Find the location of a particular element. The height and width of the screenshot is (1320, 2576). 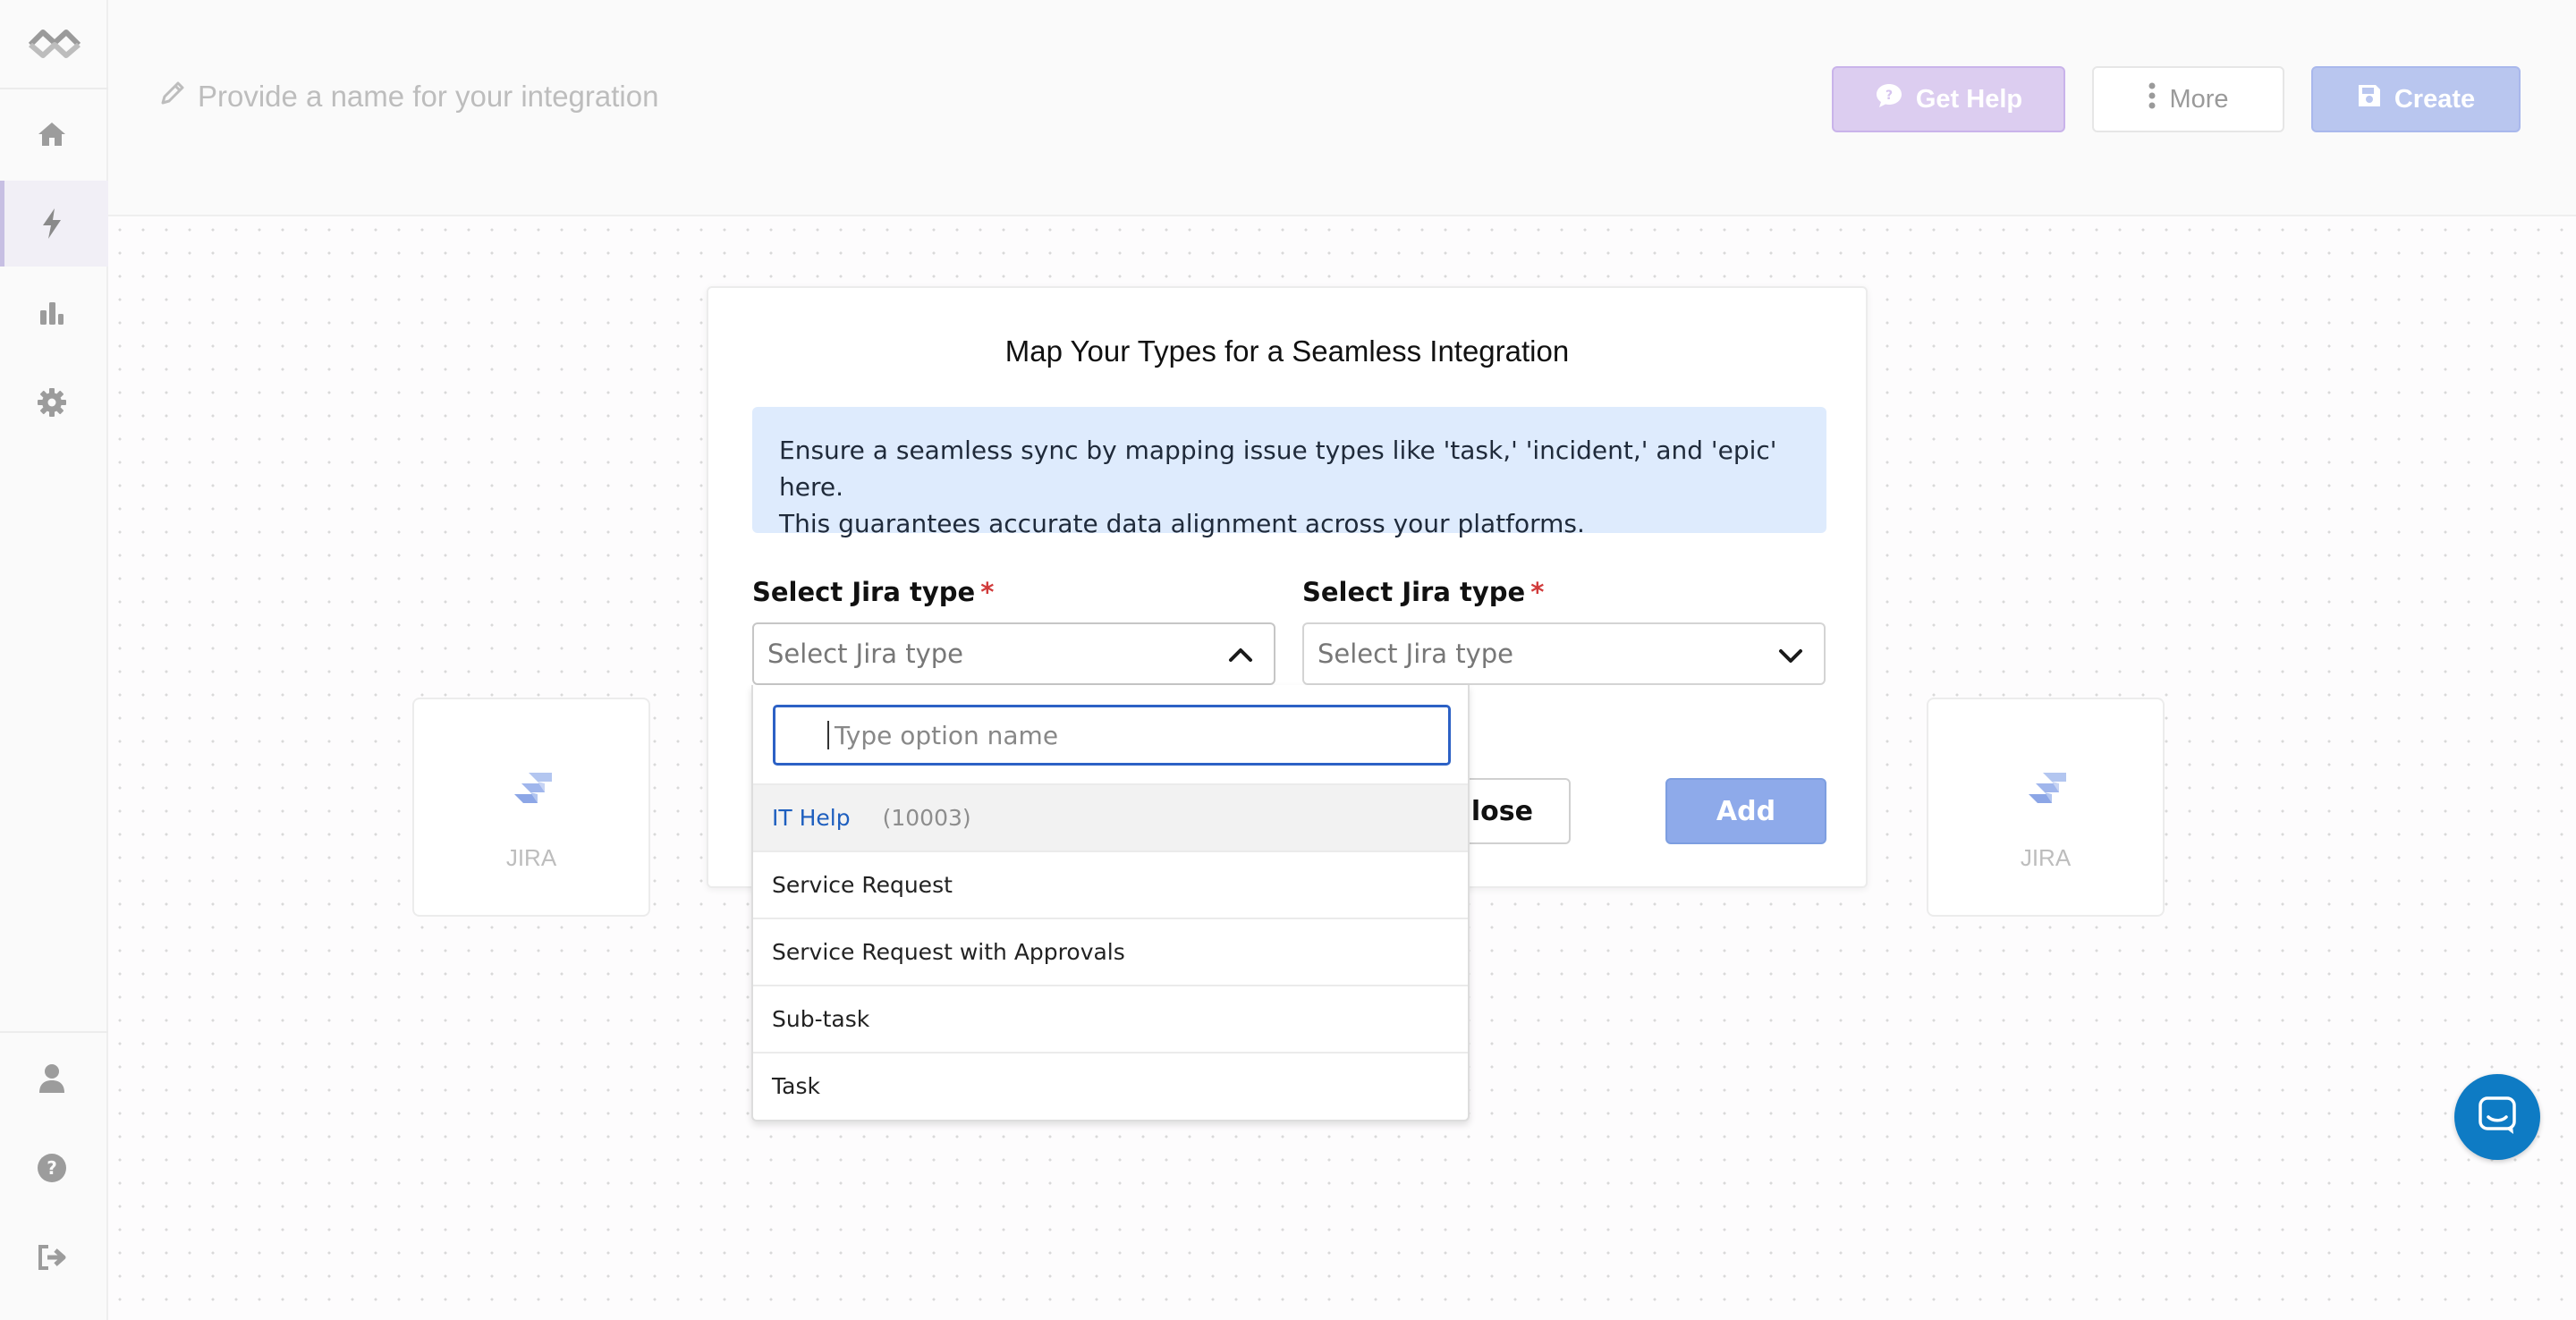

left-jira-type-select: Select Jira type is located at coordinates (1013, 653).